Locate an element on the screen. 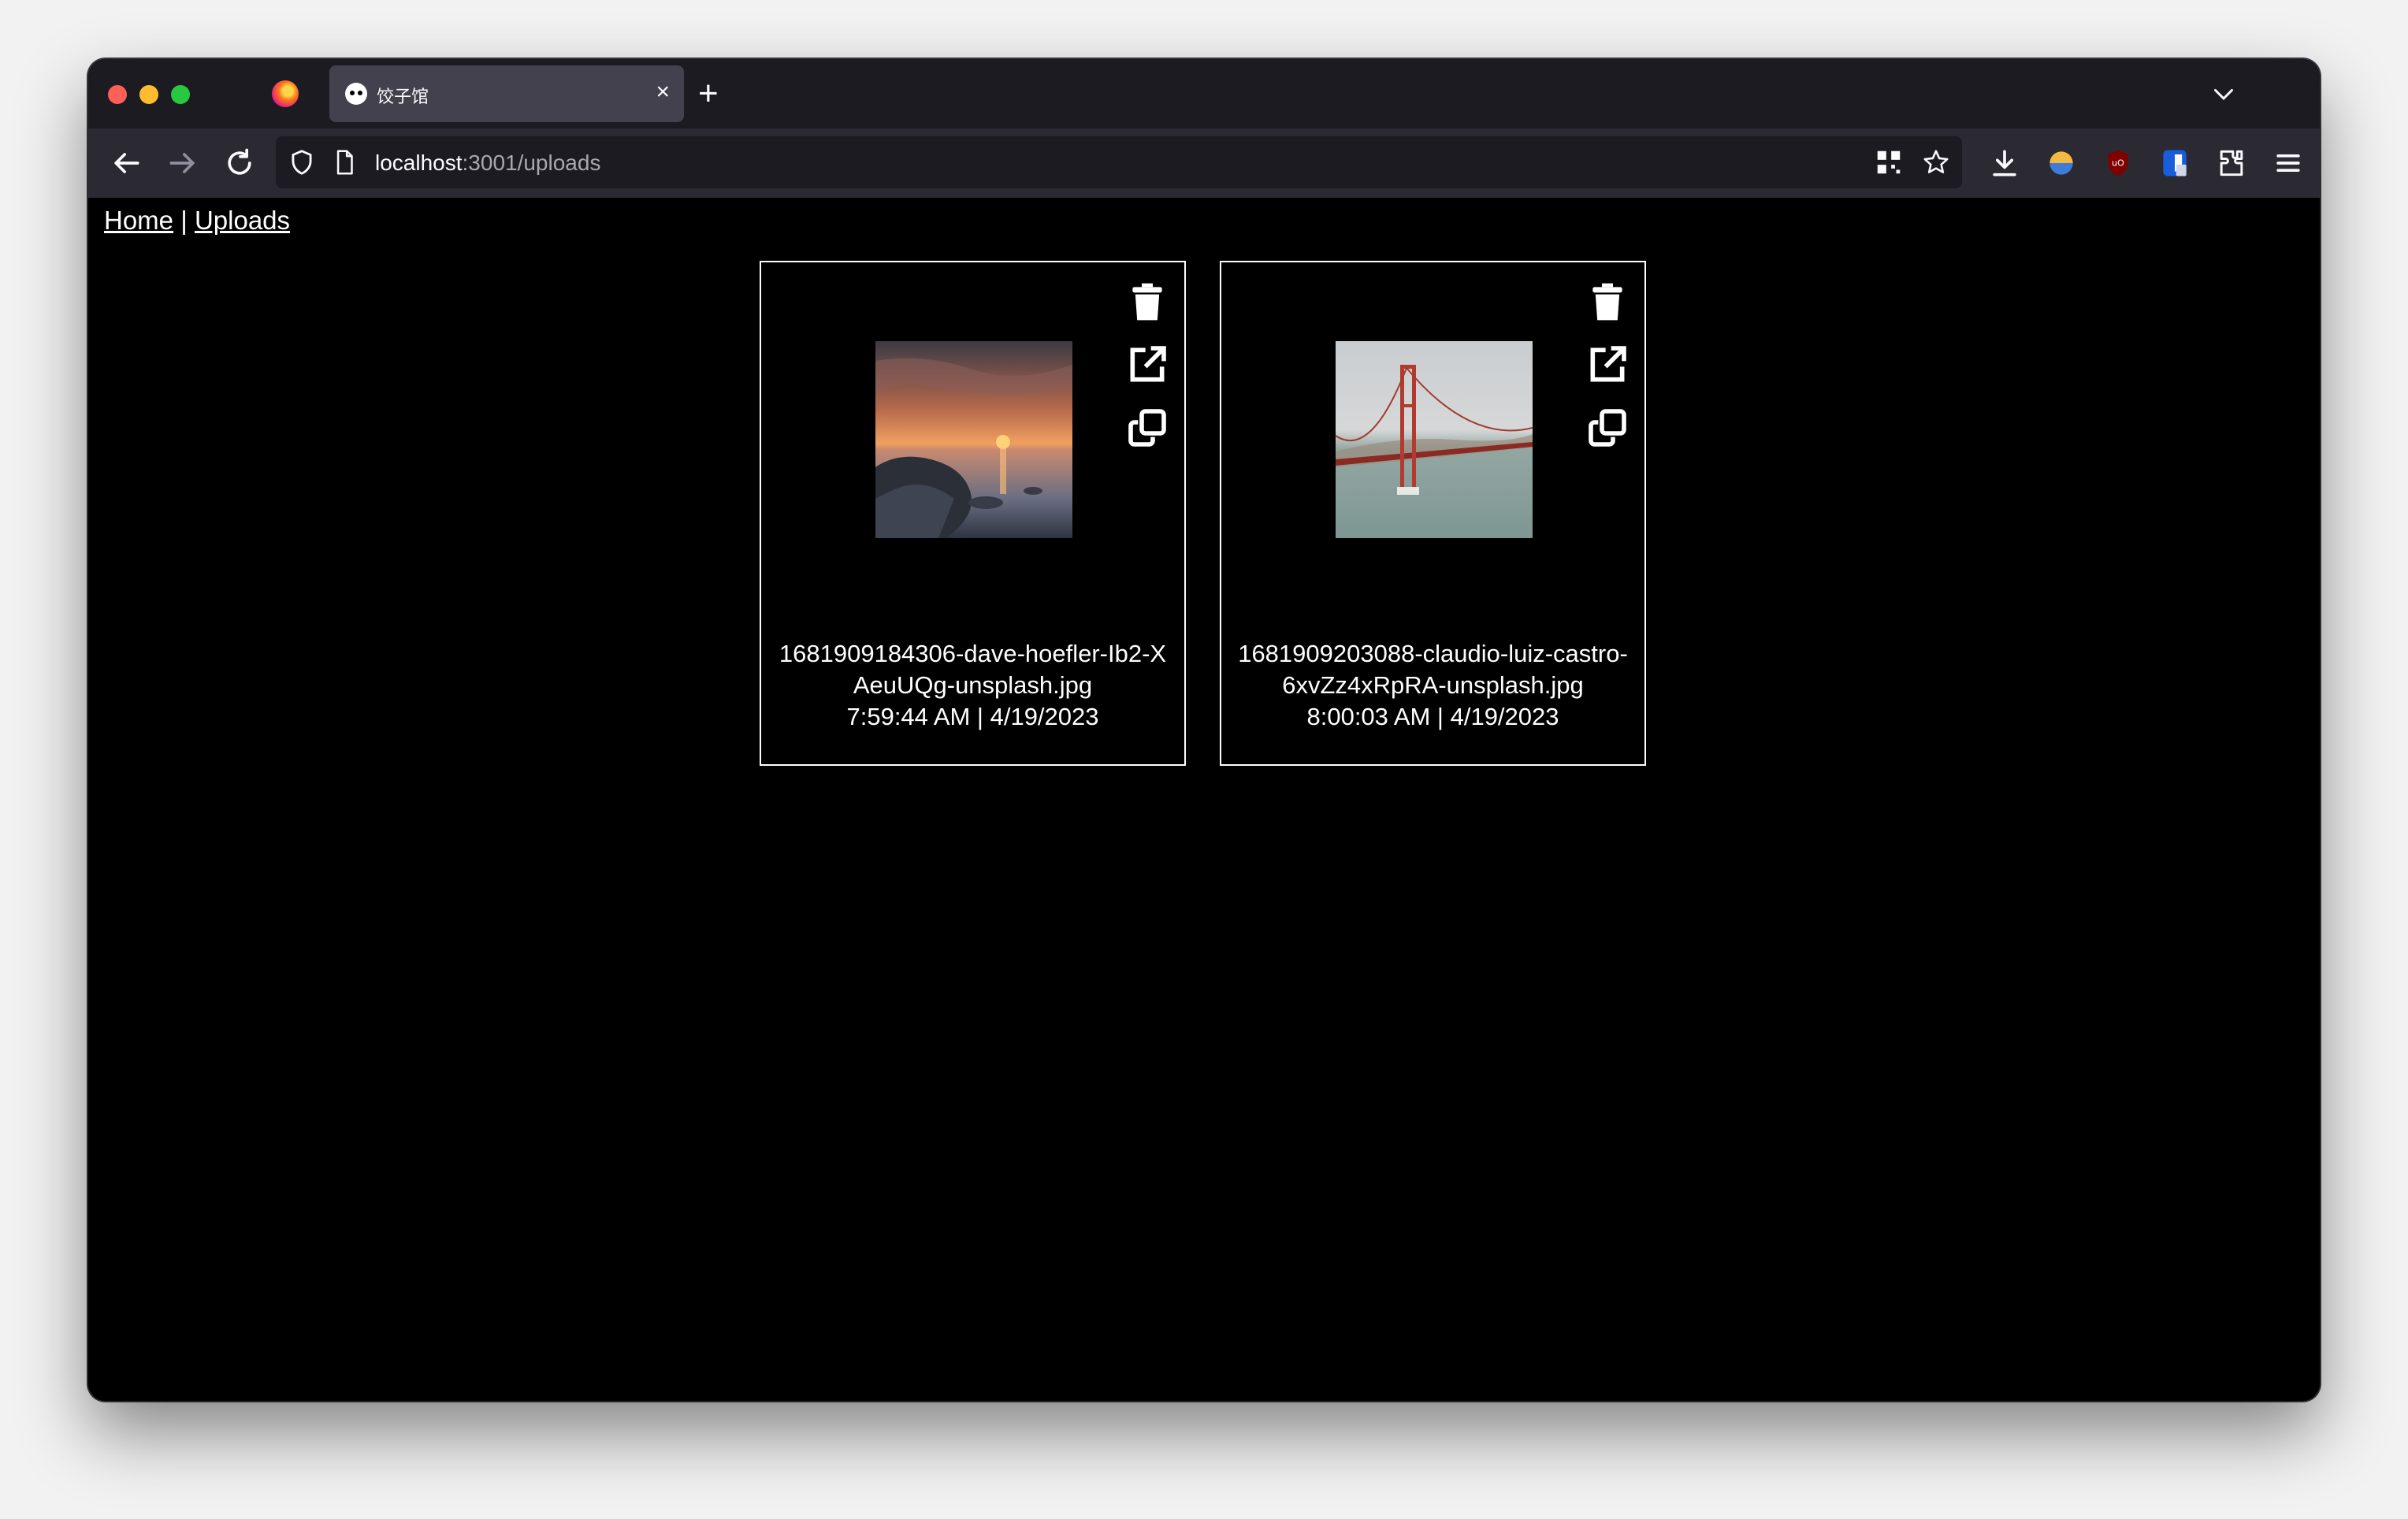 The height and width of the screenshot is (1519, 2408). upload-timestamp: 7:59:44 AM | 4/19/2023 is located at coordinates (973, 716).